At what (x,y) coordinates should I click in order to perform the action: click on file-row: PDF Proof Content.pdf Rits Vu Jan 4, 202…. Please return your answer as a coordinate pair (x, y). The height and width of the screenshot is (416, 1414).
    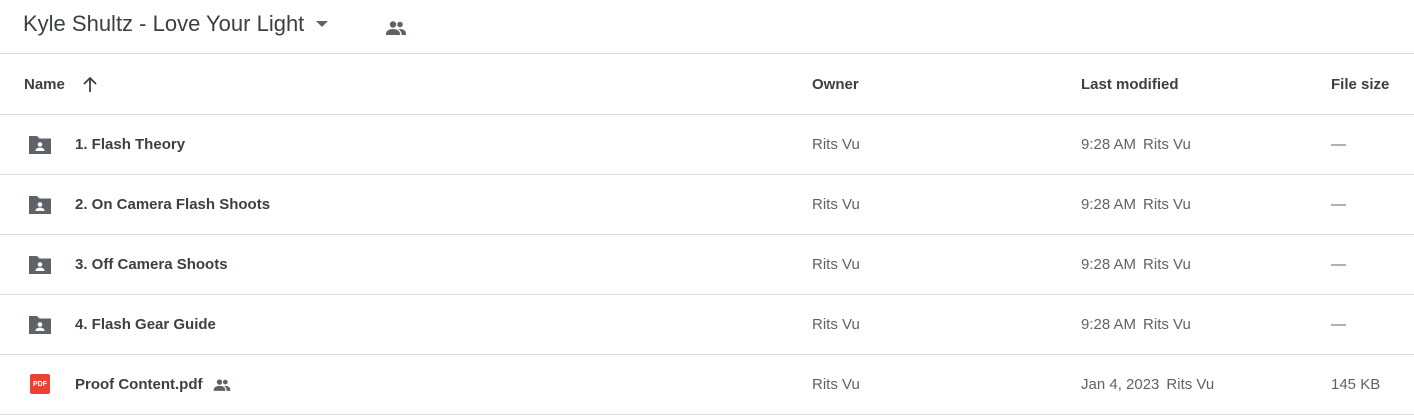
    Looking at the image, I should click on (707, 385).